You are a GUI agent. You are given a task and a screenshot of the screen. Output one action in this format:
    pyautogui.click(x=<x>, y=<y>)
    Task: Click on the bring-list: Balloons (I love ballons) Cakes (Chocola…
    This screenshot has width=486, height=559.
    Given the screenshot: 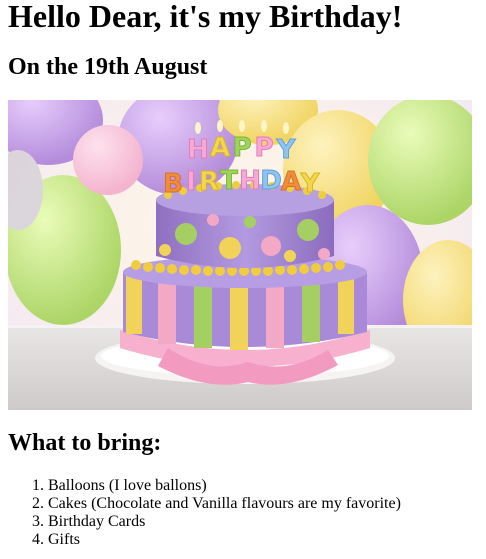 What is the action you would take?
    pyautogui.click(x=247, y=513)
    